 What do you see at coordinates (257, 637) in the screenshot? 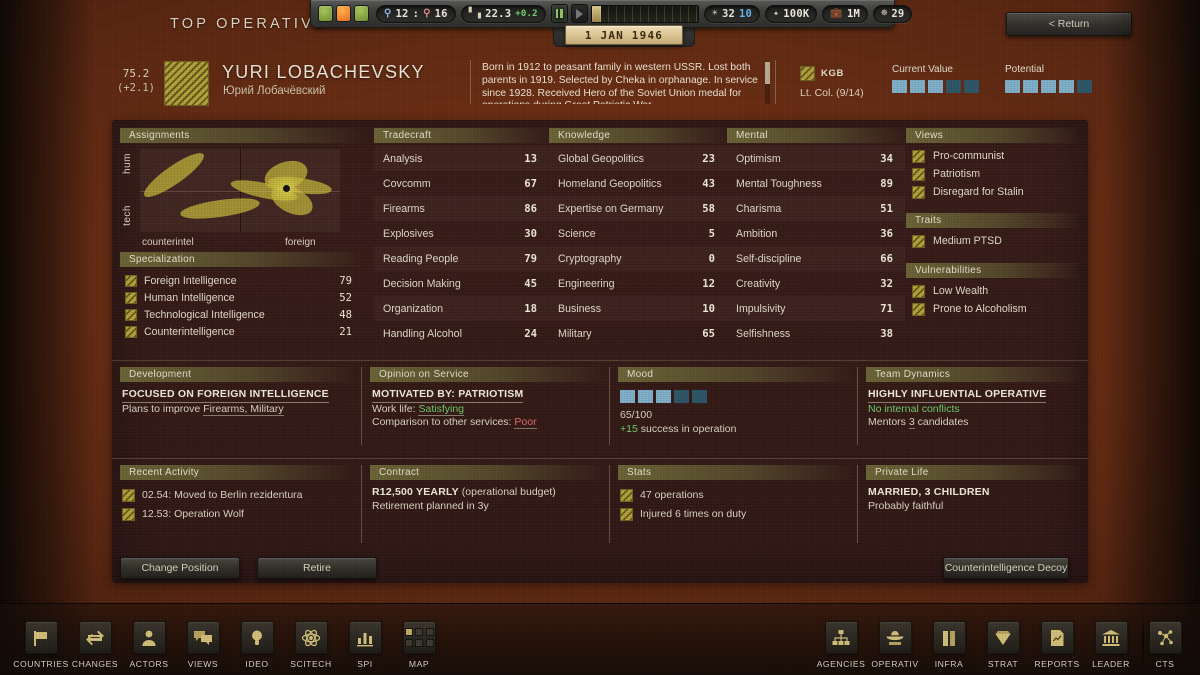
I see `lightbulb-icon` at bounding box center [257, 637].